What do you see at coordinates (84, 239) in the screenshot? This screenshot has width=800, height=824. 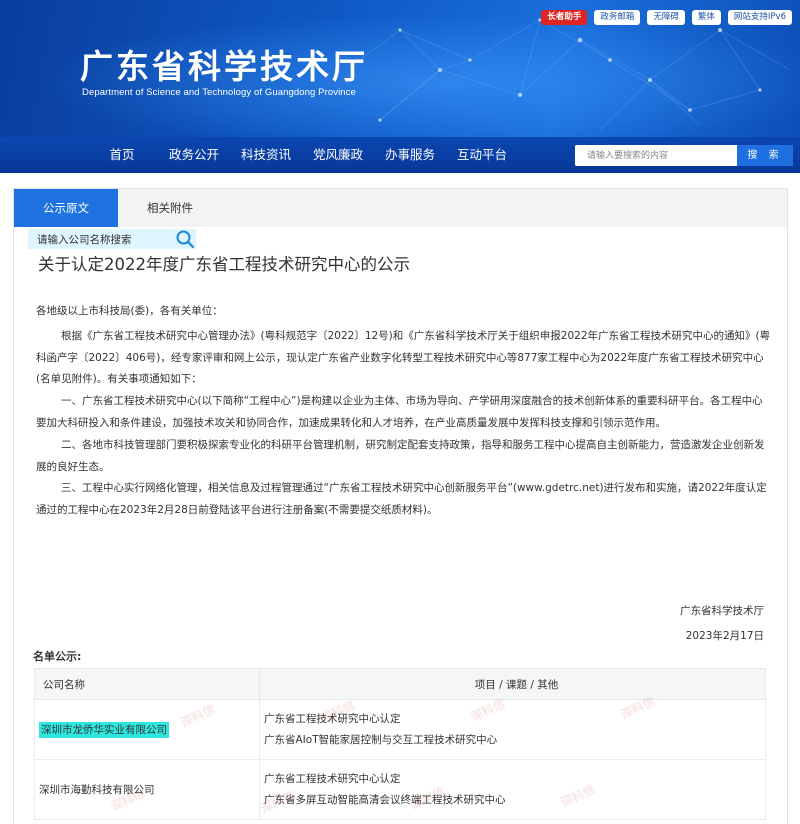 I see `company-search-placeholder: 请输入公司名称搜索` at bounding box center [84, 239].